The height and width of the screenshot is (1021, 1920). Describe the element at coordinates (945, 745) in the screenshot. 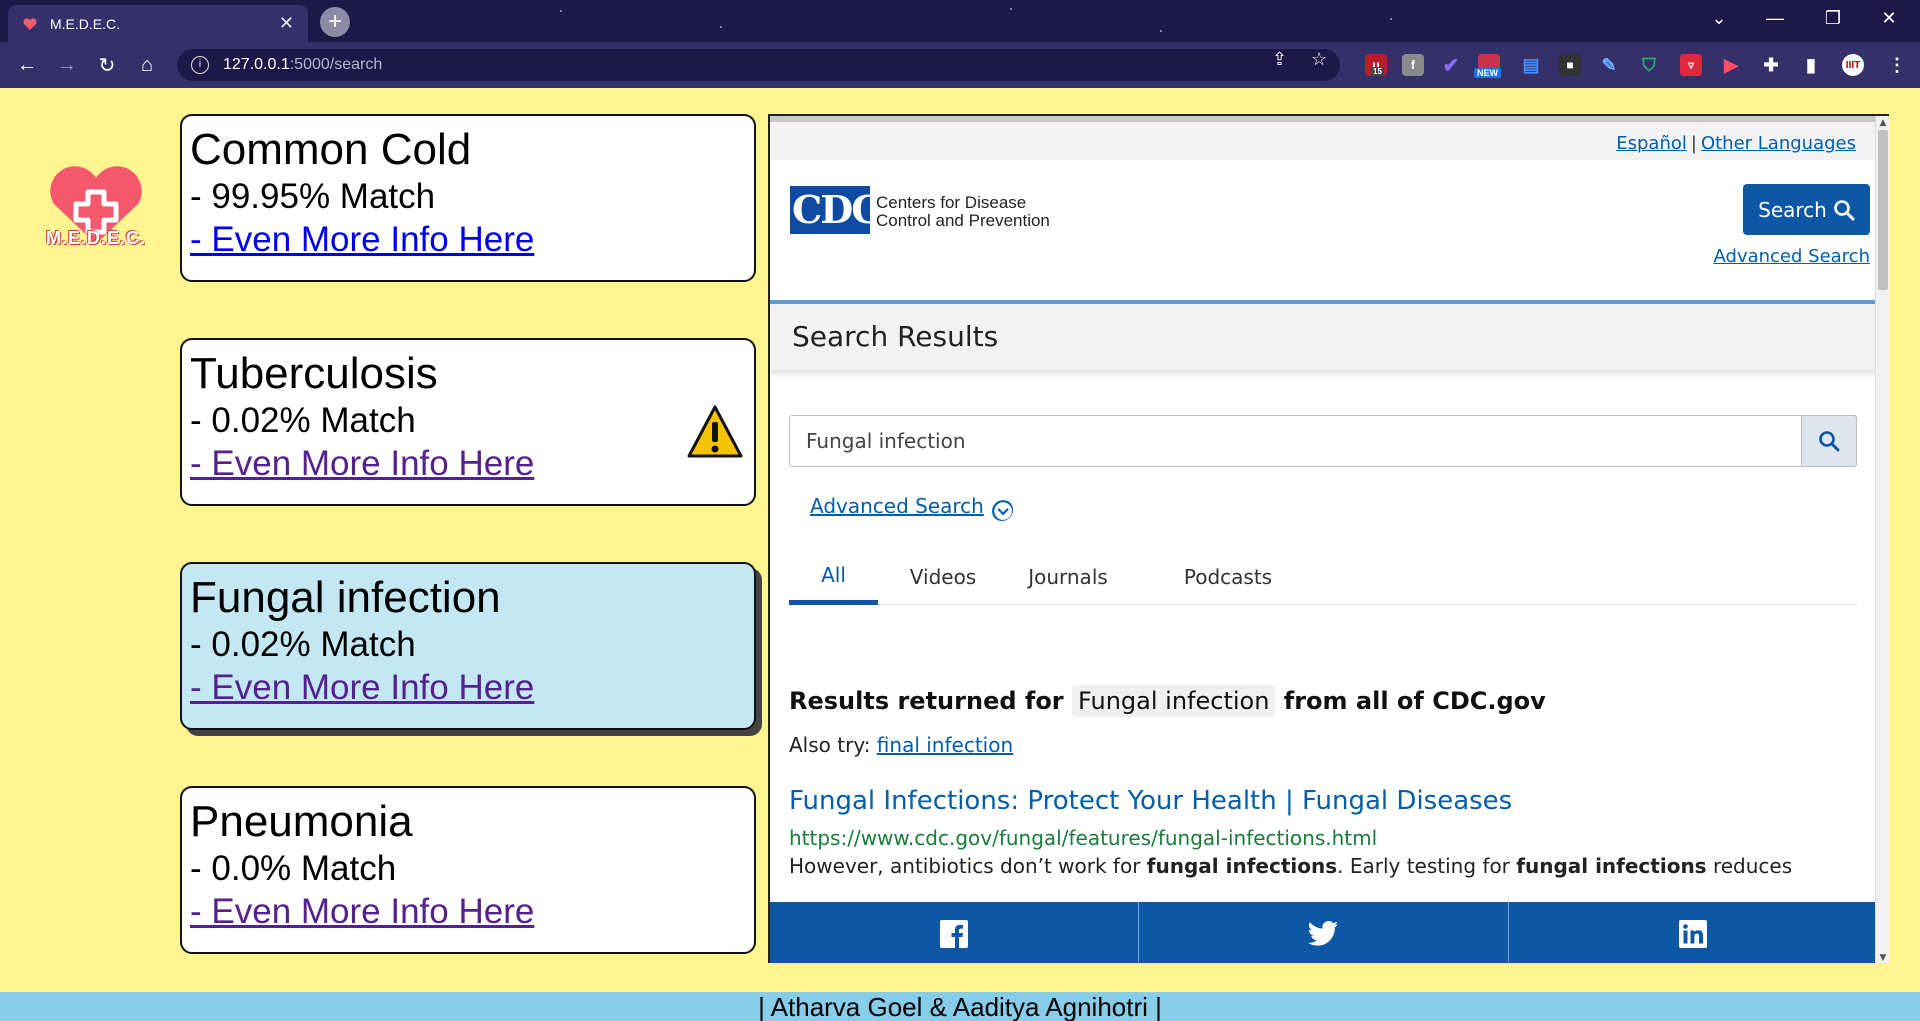

I see `also-try-link: final infection` at that location.